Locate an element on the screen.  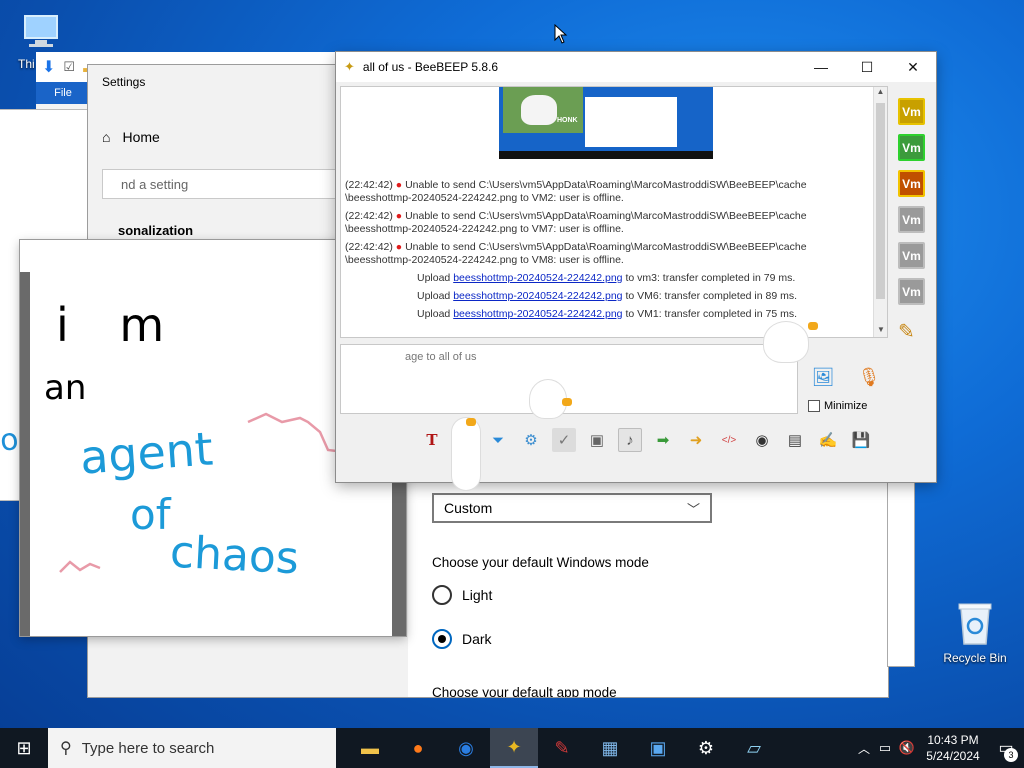
start-button: ⊞ is located at coordinates (24, 748).